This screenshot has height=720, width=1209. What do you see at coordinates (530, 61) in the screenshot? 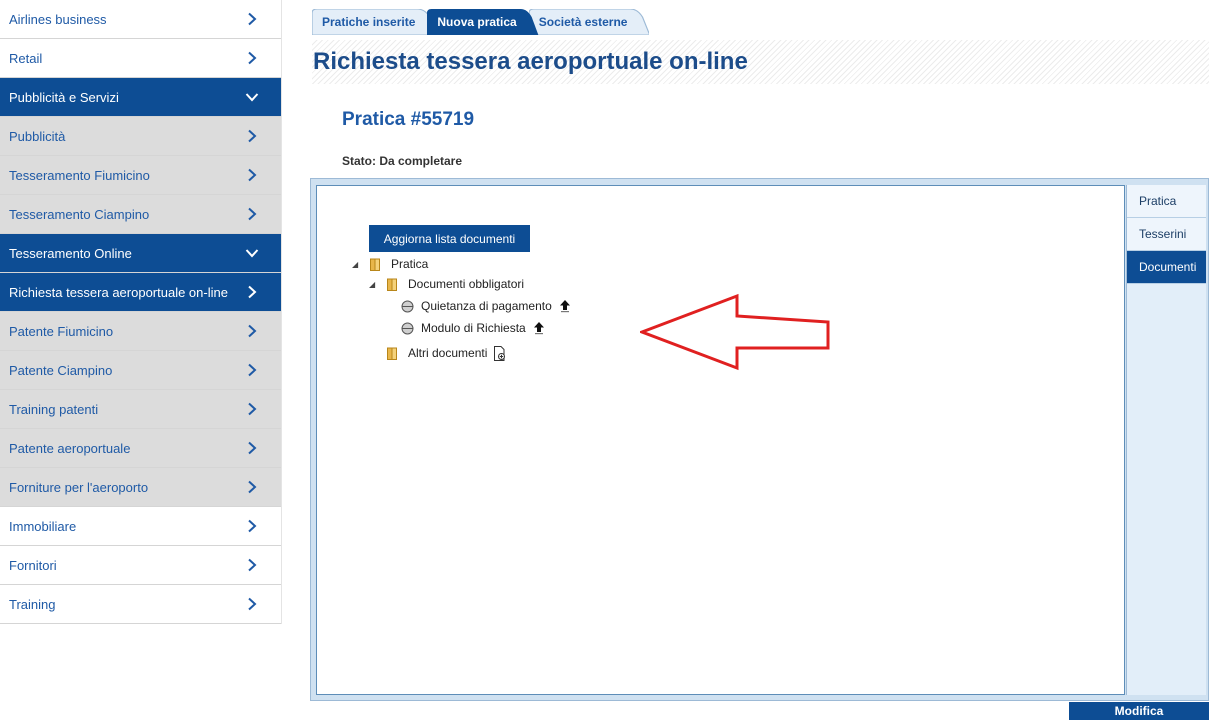
I see `page-title: Richiesta tessera aeroportuale on-line` at bounding box center [530, 61].